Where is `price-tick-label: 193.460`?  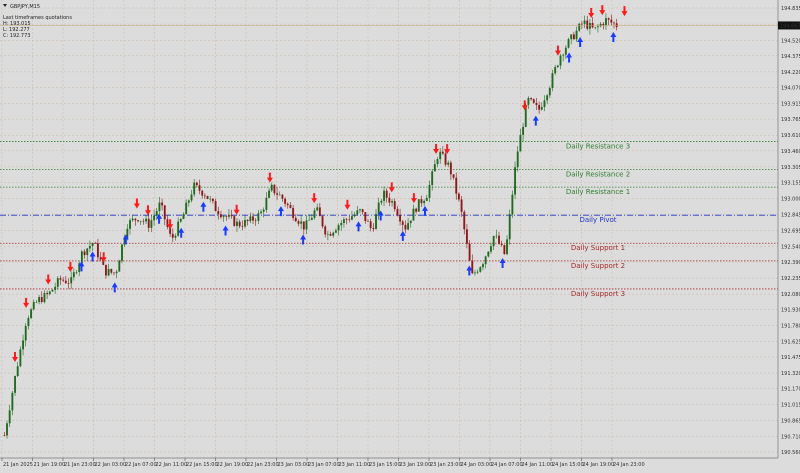 price-tick-label: 193.460 is located at coordinates (790, 152).